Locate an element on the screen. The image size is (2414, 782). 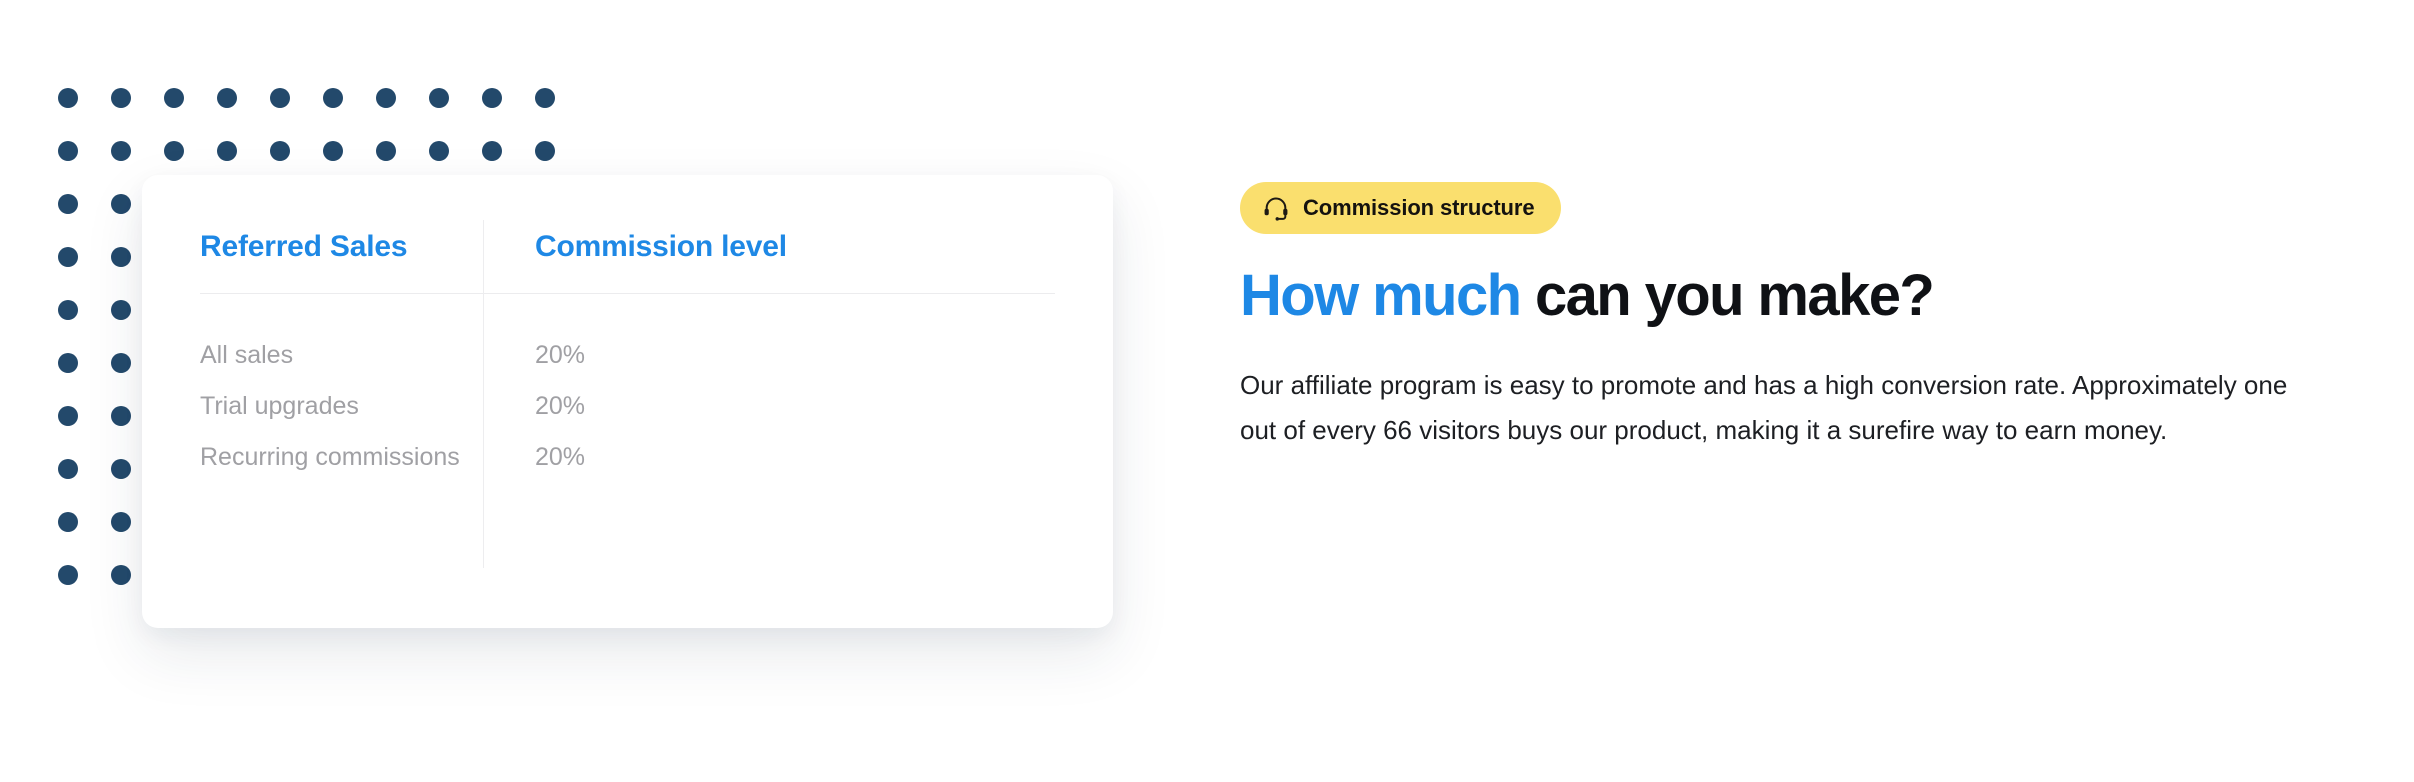
table-cell-label: Trial upgrades is located at coordinates (279, 405).